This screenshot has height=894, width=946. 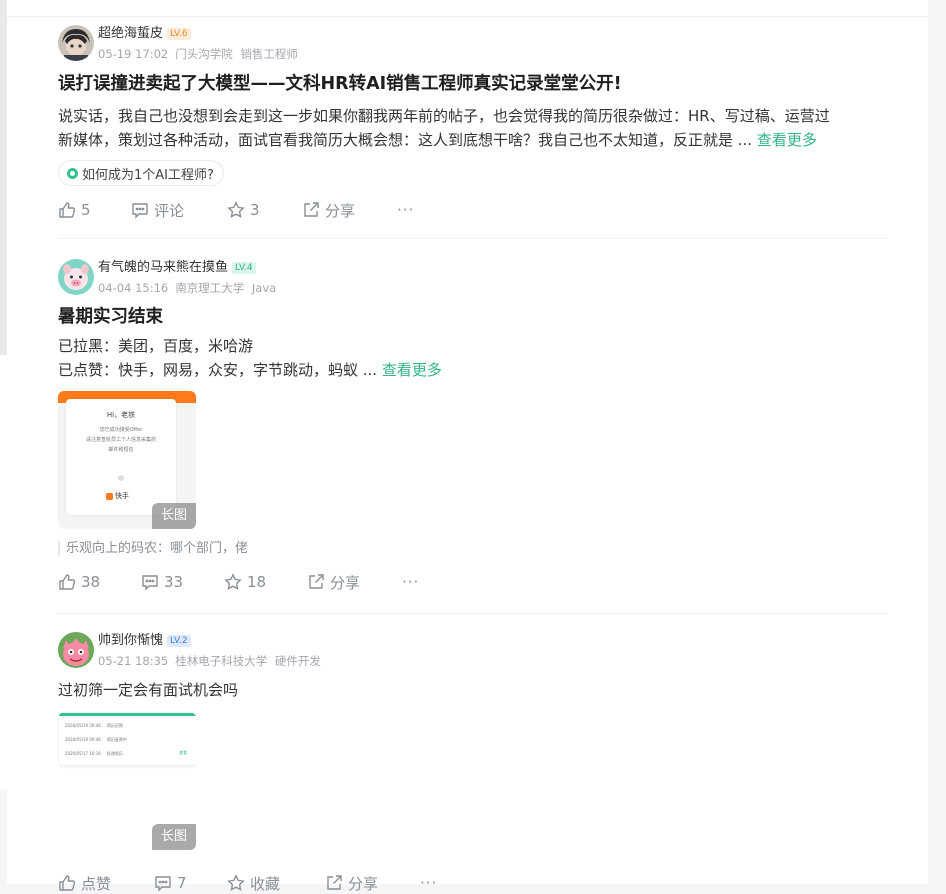 What do you see at coordinates (114, 753) in the screenshot?
I see `timeline-status: 投递简历` at bounding box center [114, 753].